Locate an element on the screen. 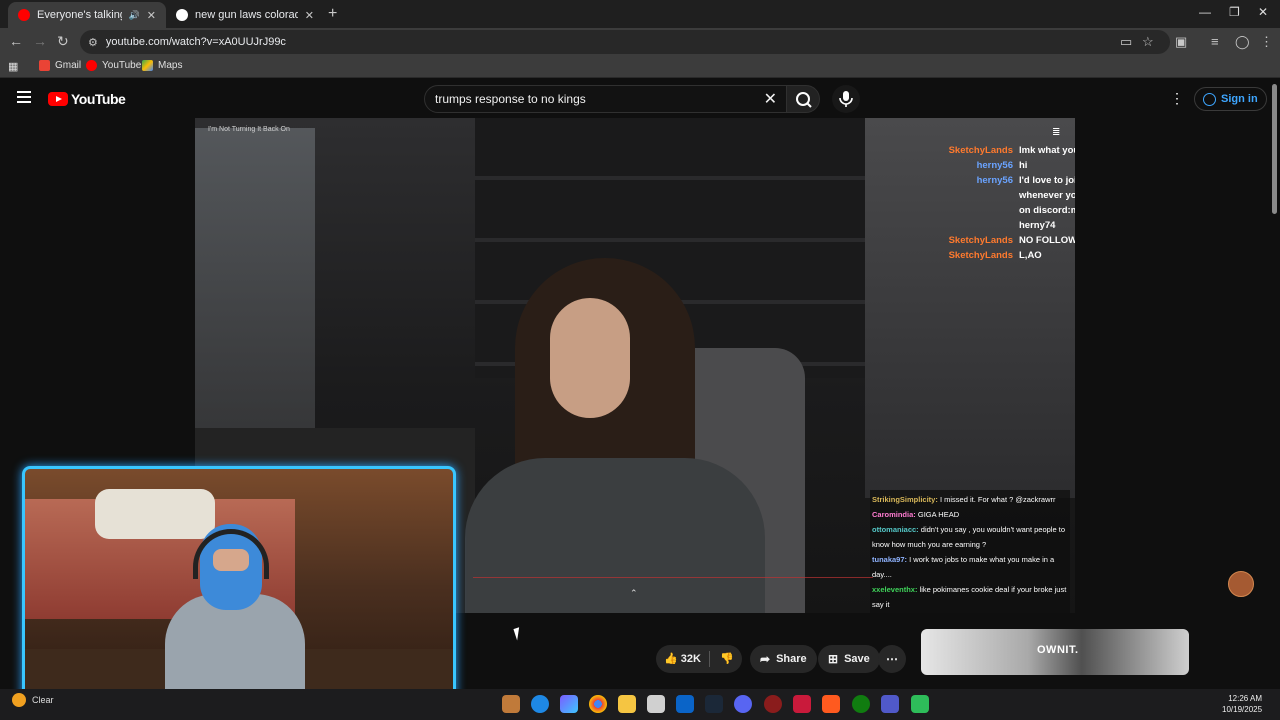  search-button is located at coordinates (803, 99).